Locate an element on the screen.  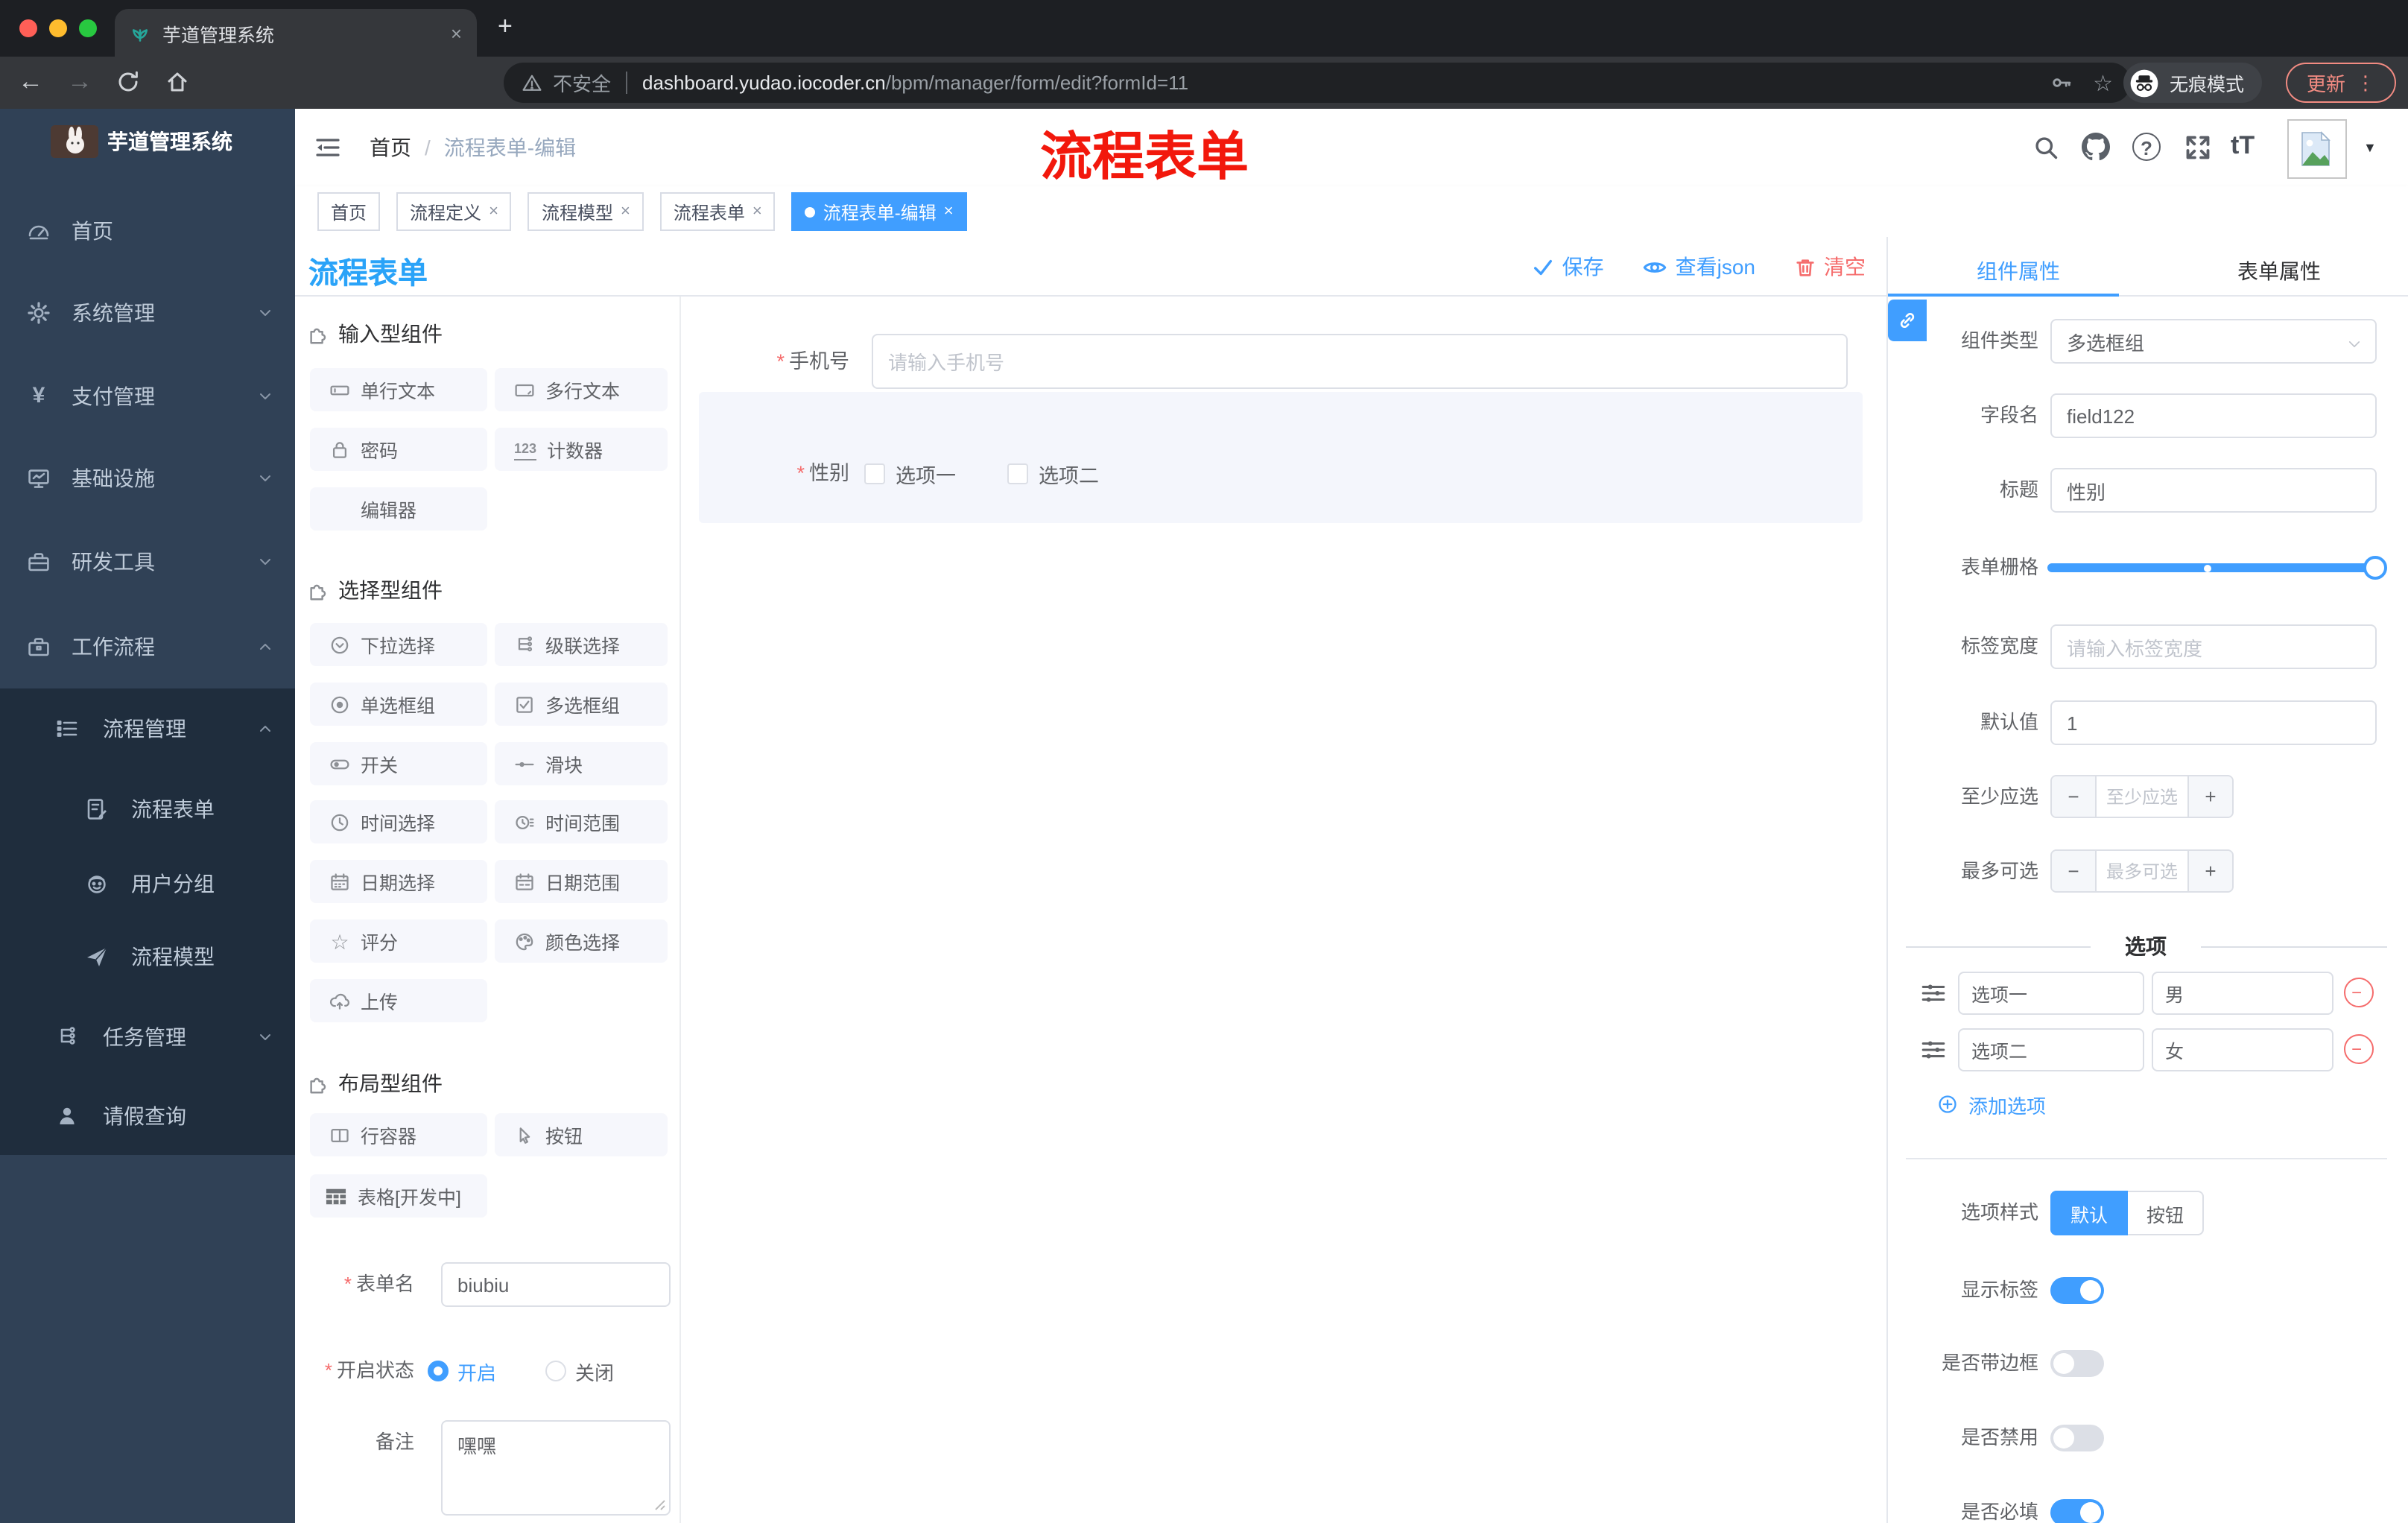
component-item-radio-group: 单选框组 is located at coordinates (398, 704).